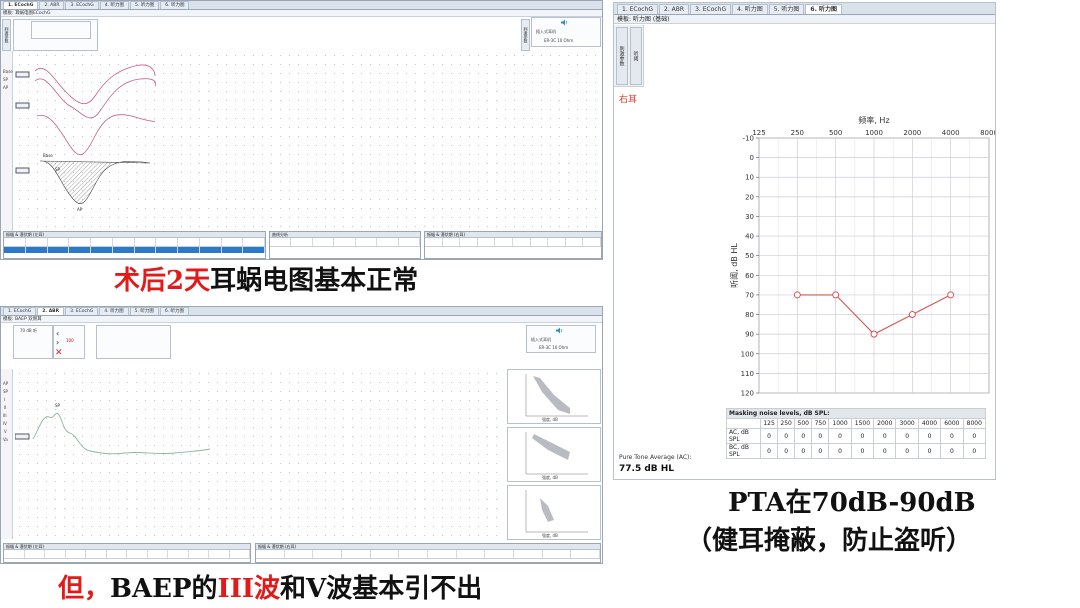 Image resolution: width=1080 pixels, height=608 pixels. Describe the element at coordinates (885, 423) in the screenshot. I see `masking-freq-cell: 2000` at that location.